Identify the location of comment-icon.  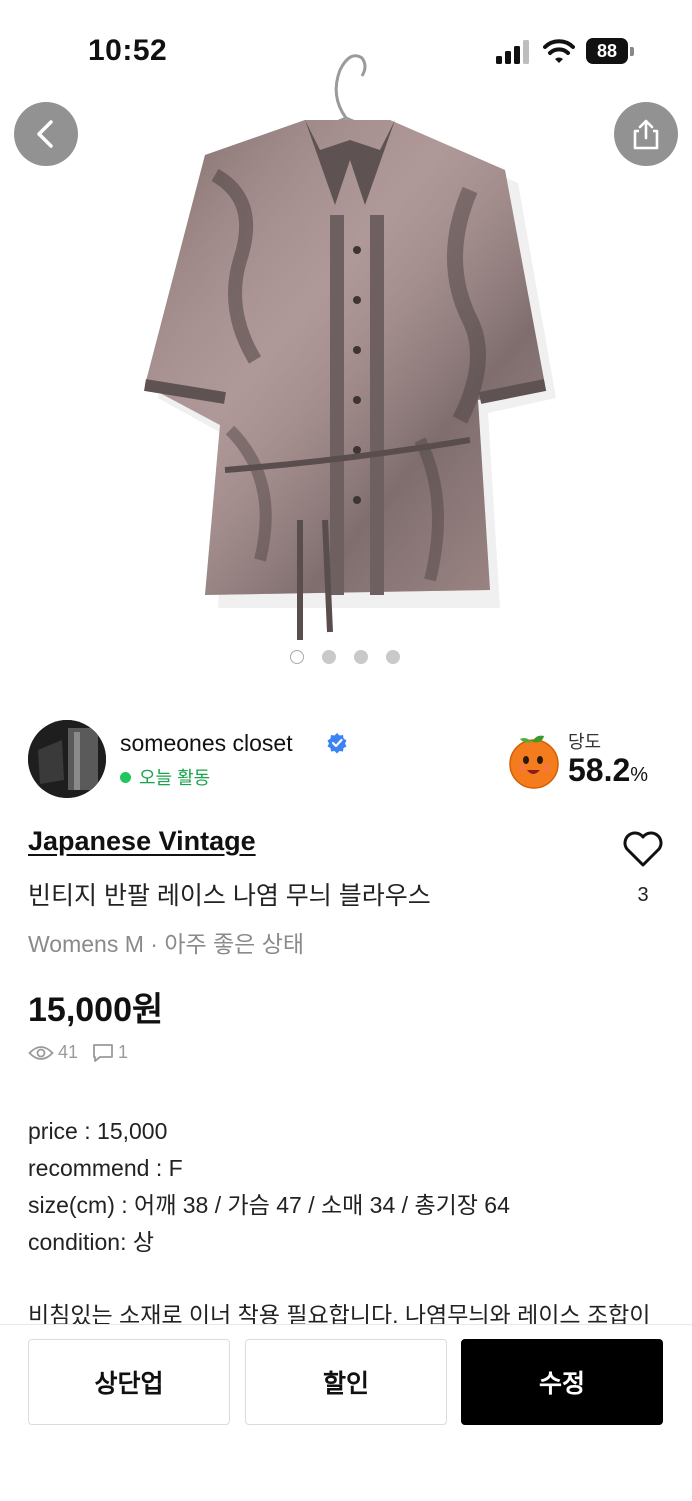
(103, 1052).